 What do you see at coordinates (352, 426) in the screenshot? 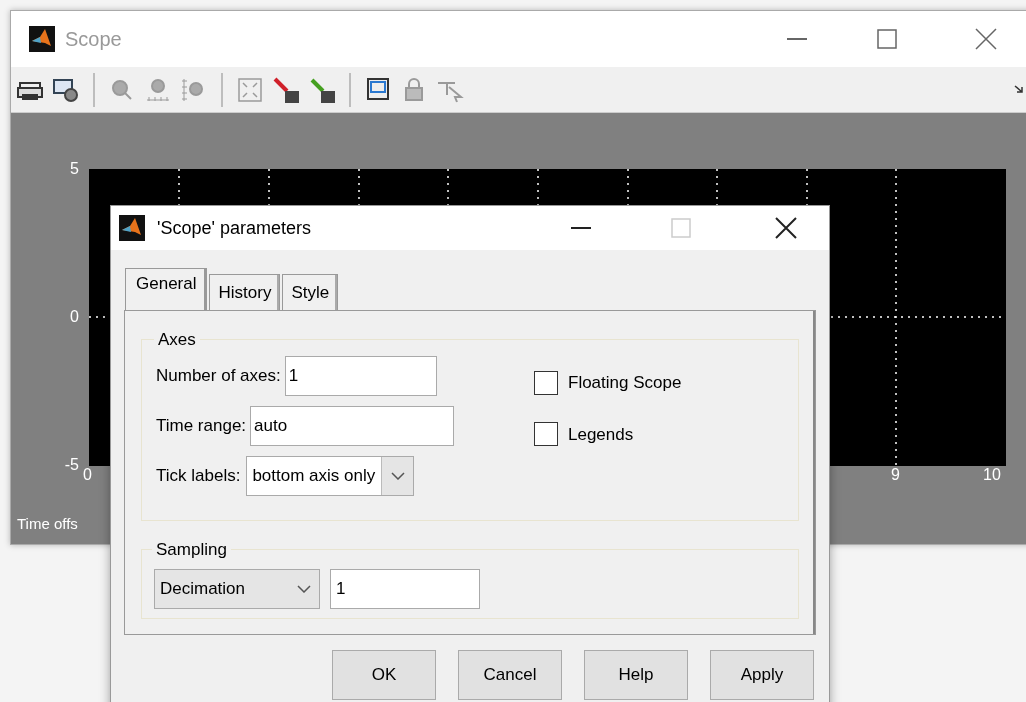
I see `time-range-field: auto` at bounding box center [352, 426].